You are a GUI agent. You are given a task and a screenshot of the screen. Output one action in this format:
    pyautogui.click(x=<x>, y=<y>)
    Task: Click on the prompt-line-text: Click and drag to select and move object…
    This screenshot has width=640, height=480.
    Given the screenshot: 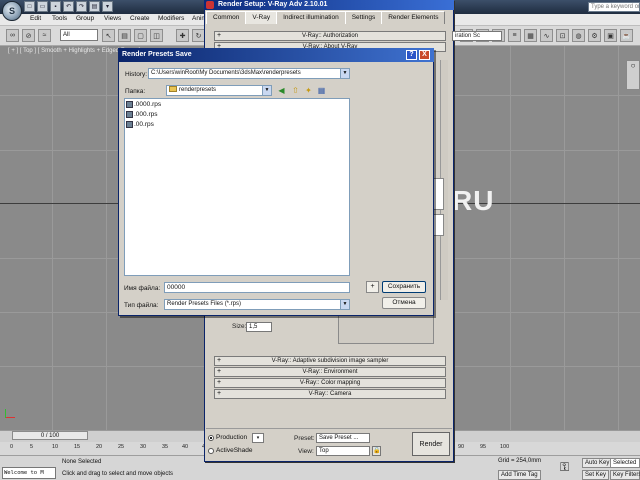 What is the action you would take?
    pyautogui.click(x=118, y=474)
    